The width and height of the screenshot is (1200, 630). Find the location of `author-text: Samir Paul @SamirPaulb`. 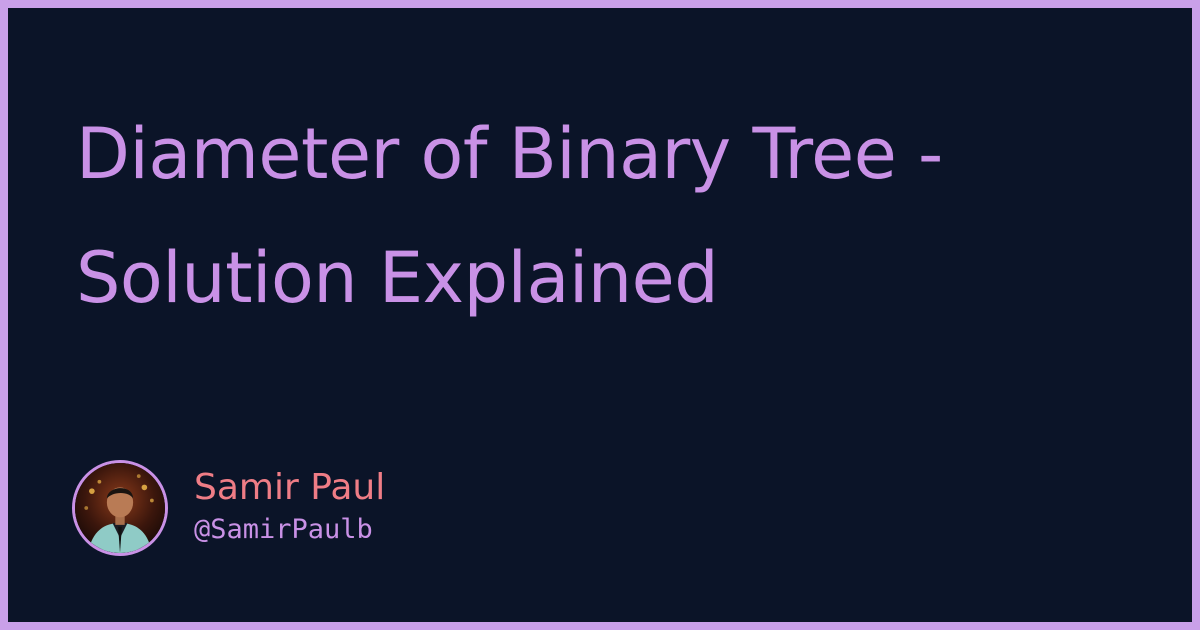

author-text: Samir Paul @SamirPaulb is located at coordinates (289, 508).